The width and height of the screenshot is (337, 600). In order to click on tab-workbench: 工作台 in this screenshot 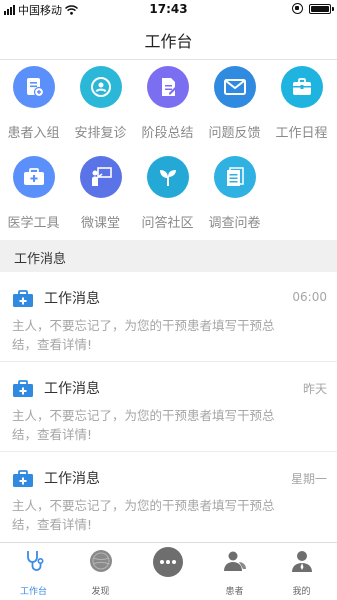, I will do `click(33, 571)`.